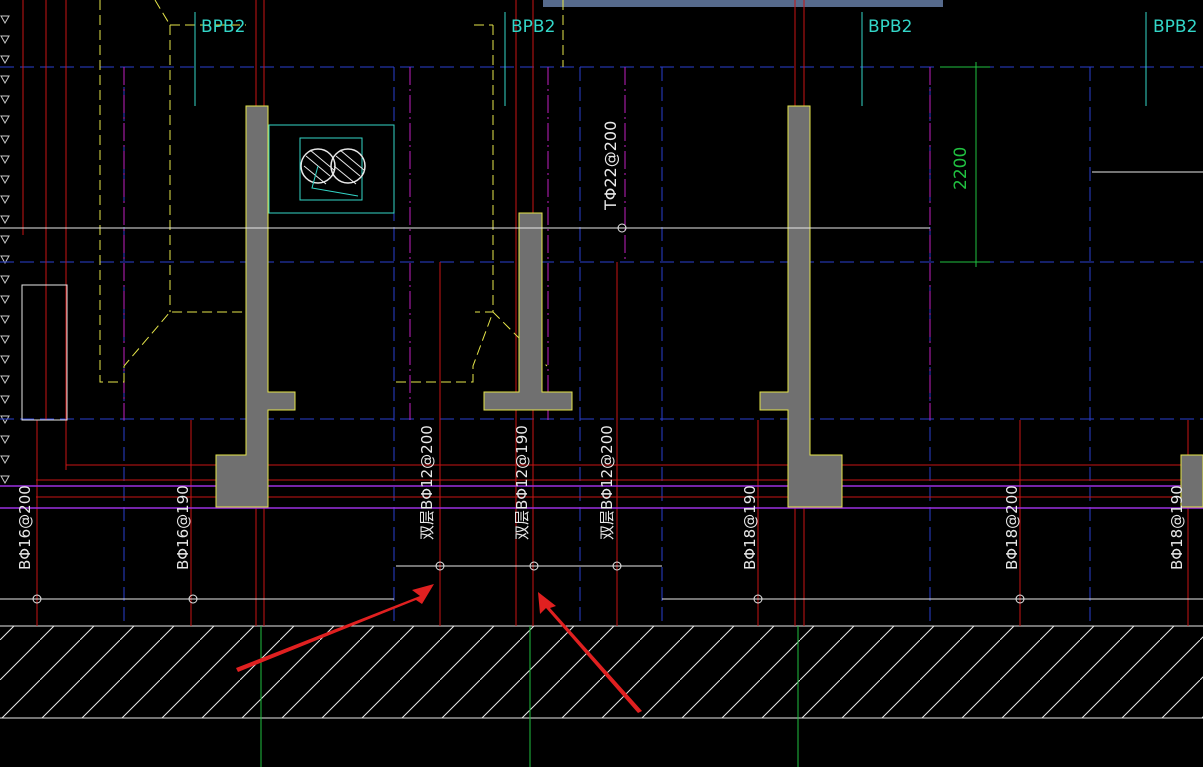 The image size is (1203, 767). Describe the element at coordinates (610, 166) in the screenshot. I see `top-rebar-label: TΦ22@200` at that location.